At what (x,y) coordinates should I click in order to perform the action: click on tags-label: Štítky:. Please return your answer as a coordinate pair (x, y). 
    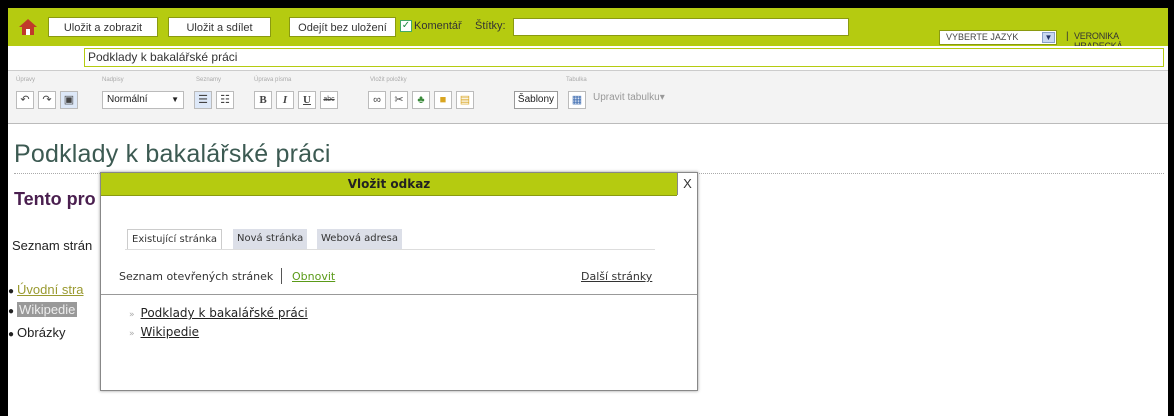
    Looking at the image, I should click on (490, 26).